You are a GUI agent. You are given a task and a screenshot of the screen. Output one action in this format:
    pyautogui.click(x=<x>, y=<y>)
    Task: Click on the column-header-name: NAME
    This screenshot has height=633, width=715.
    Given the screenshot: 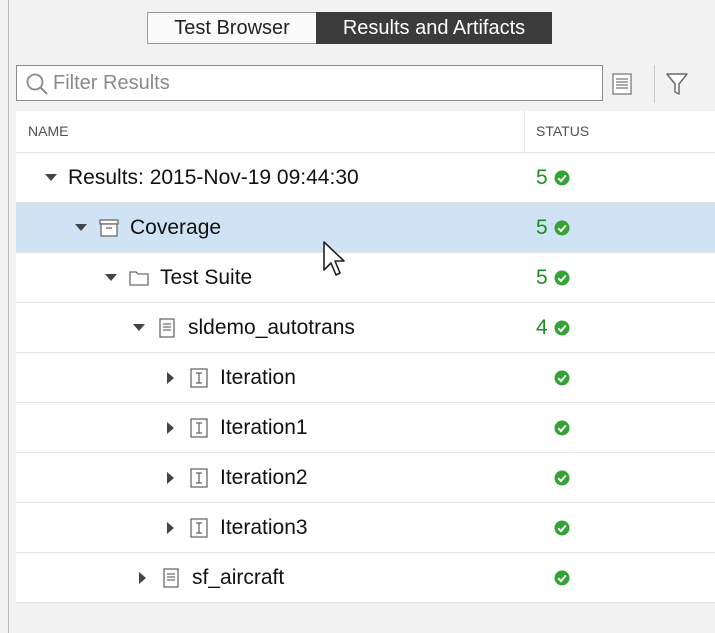 What is the action you would take?
    pyautogui.click(x=48, y=131)
    